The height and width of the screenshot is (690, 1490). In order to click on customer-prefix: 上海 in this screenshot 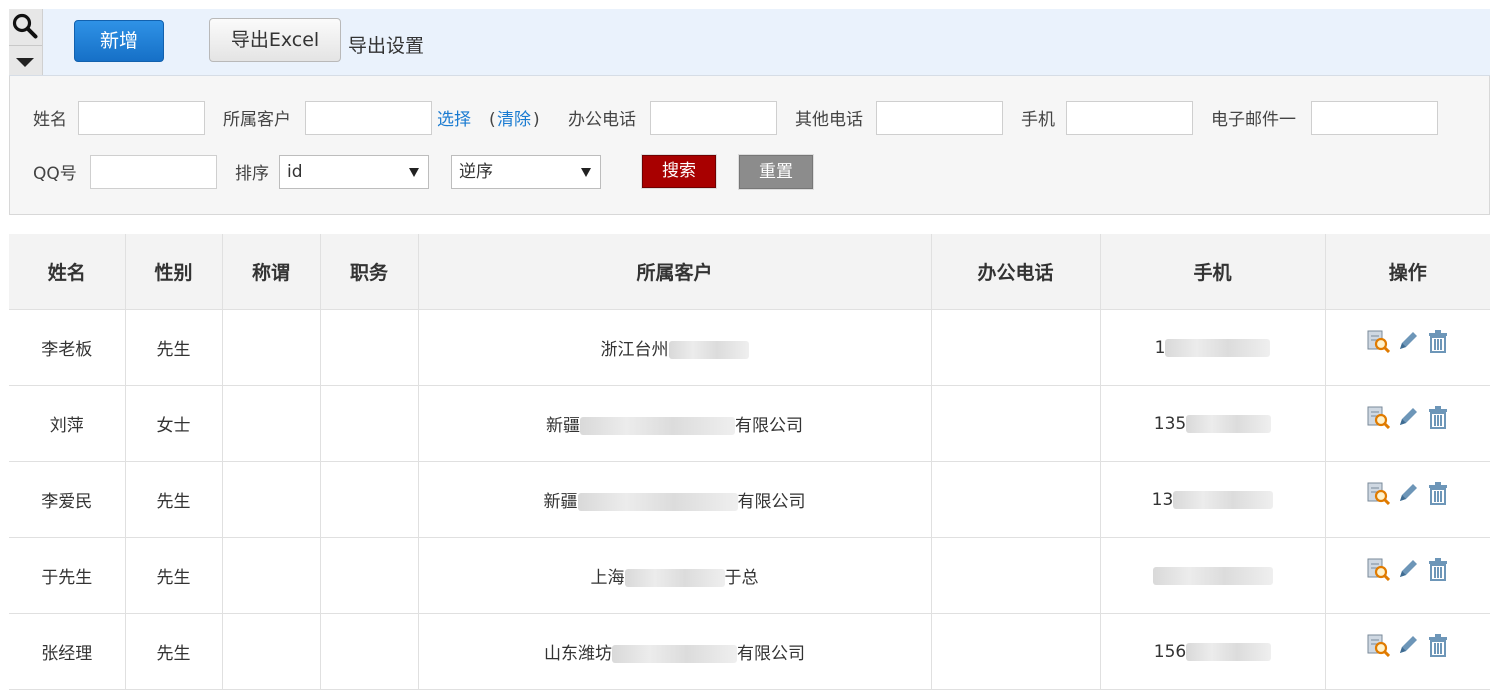, I will do `click(607, 578)`.